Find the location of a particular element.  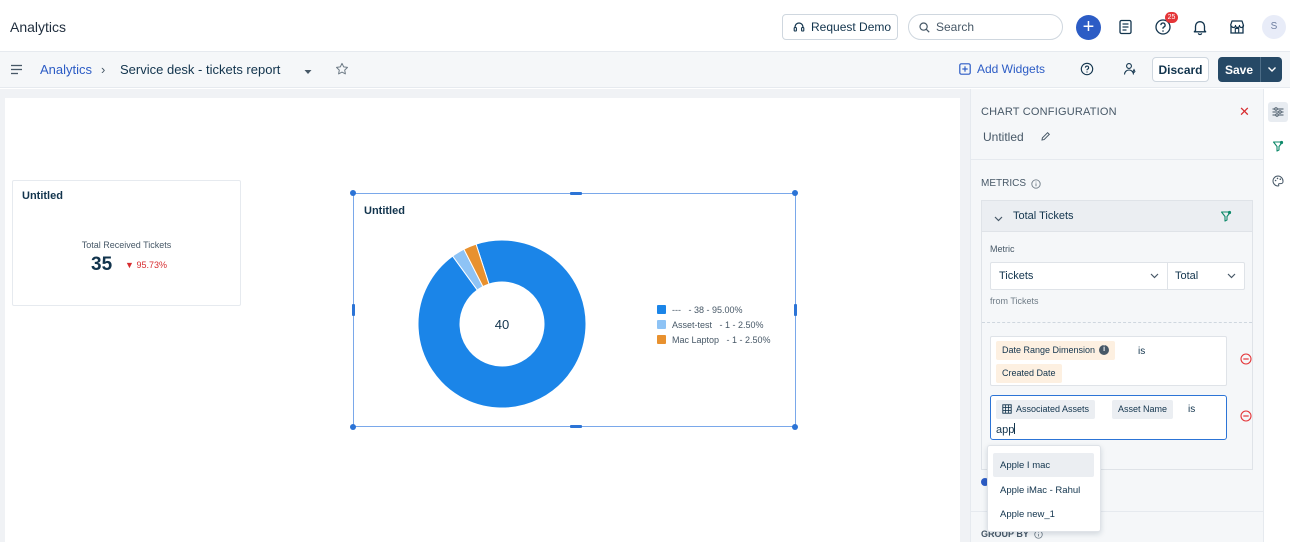

metric-header: Total Tickets is located at coordinates (1117, 216).